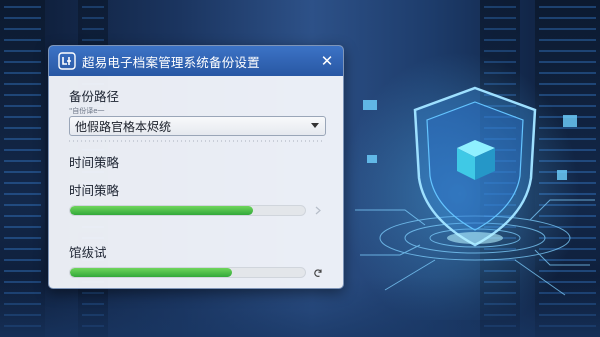 This screenshot has width=600, height=337. What do you see at coordinates (327, 61) in the screenshot?
I see `close-icon: ✕` at bounding box center [327, 61].